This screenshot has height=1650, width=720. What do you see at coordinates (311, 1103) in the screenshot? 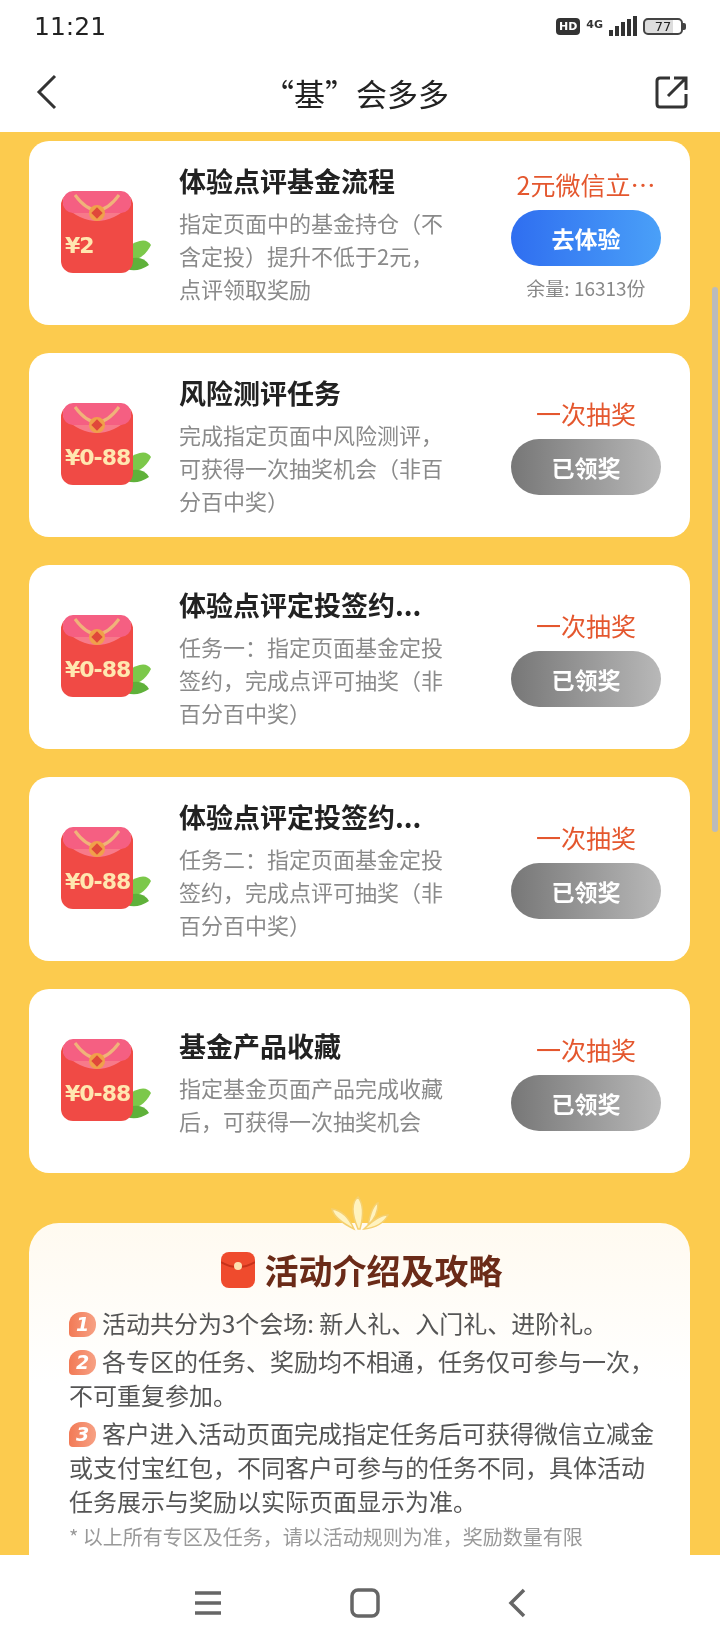
I see `task-description: 指定基金页面产品完成收藏后，可获得一次抽奖机会` at bounding box center [311, 1103].